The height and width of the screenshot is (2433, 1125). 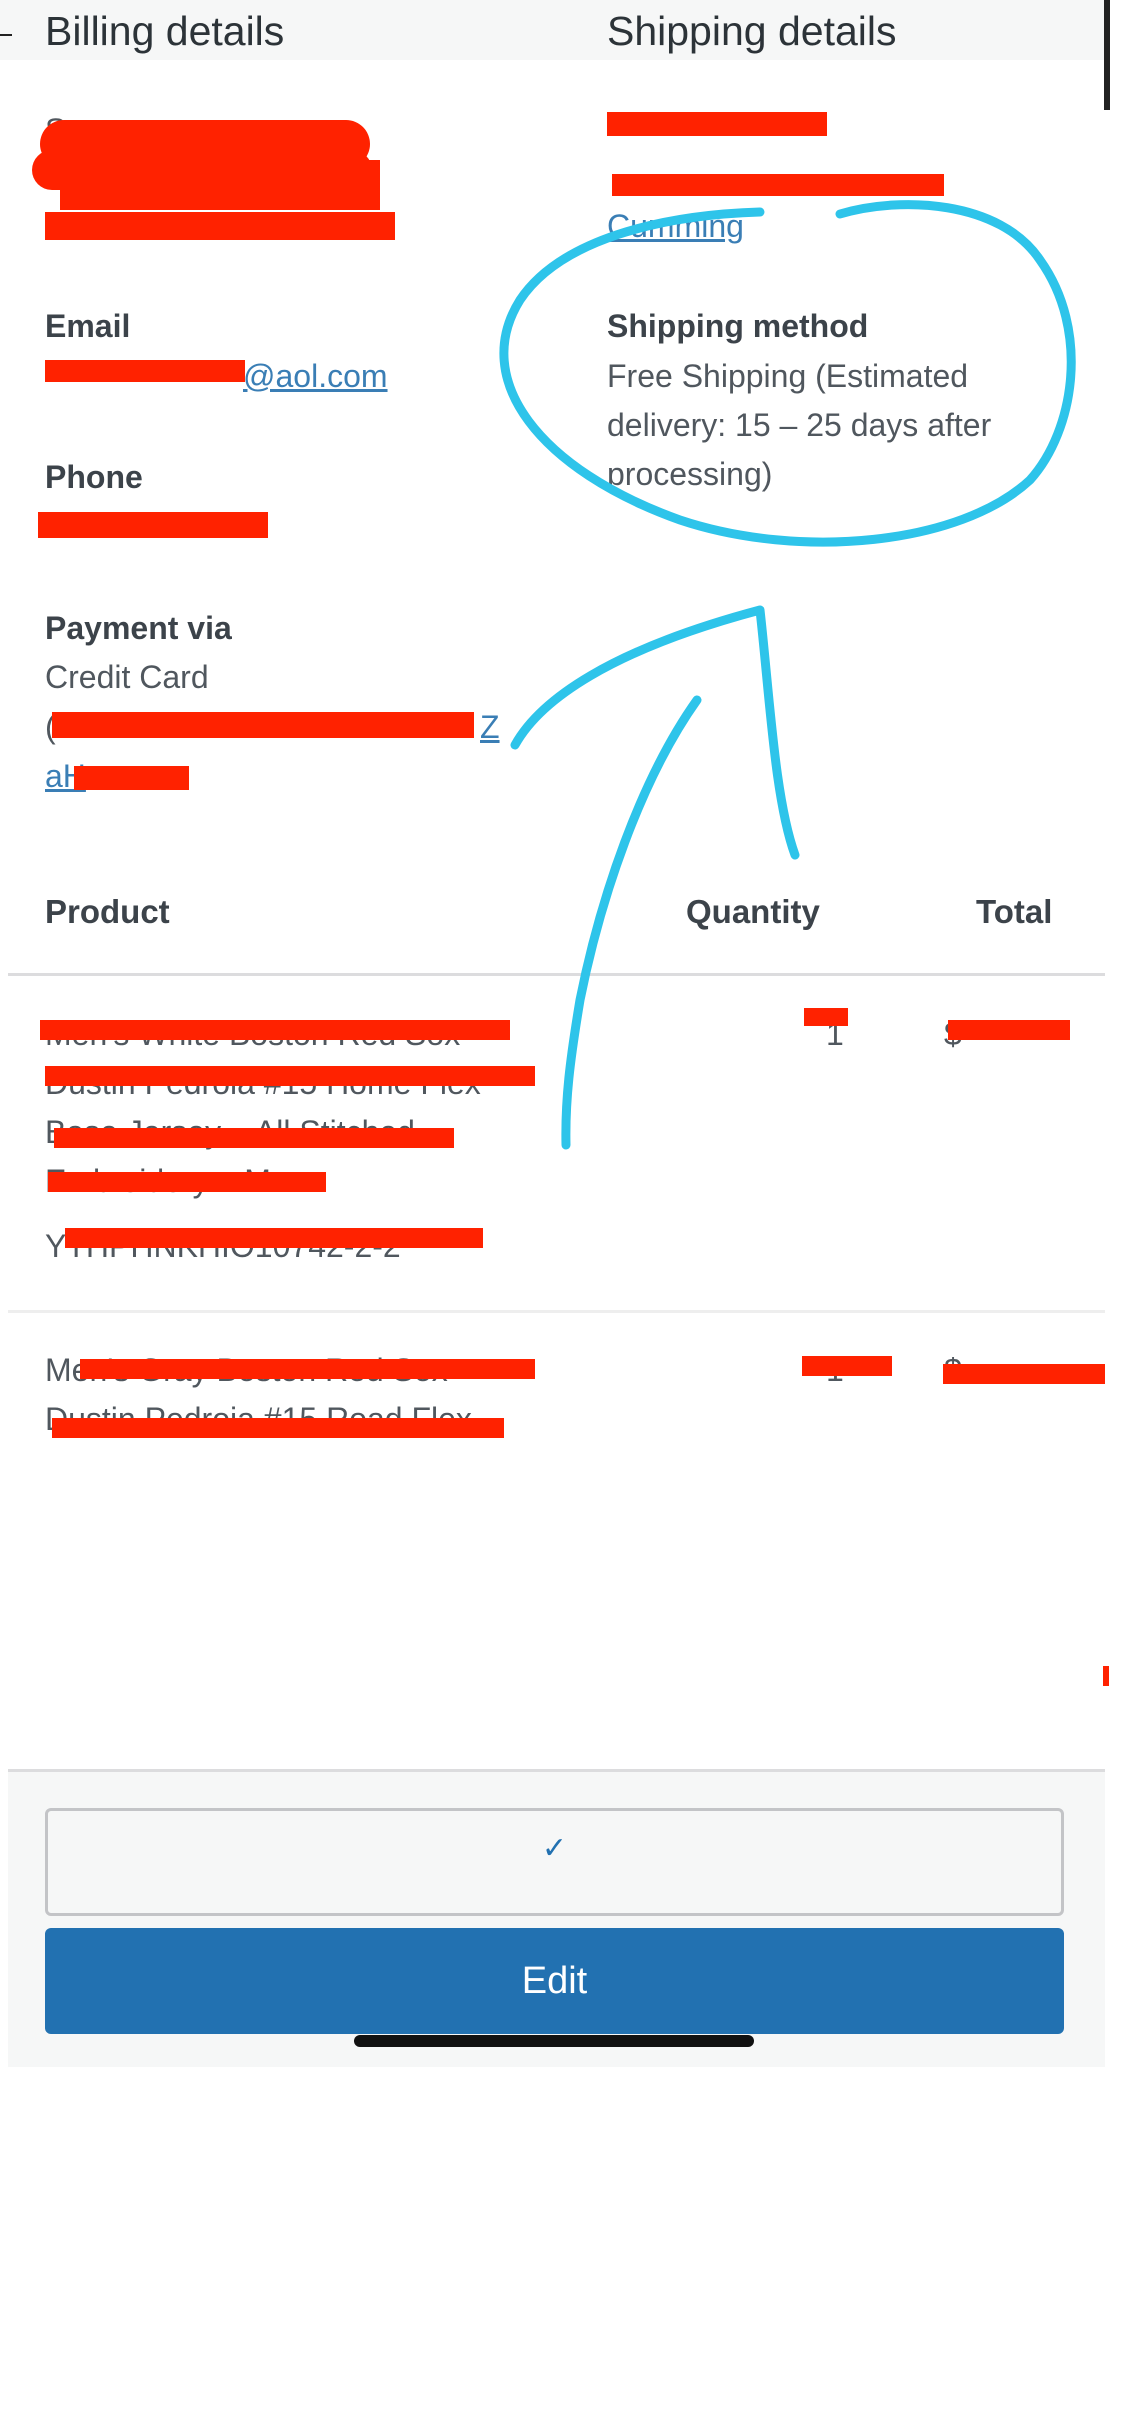 I want to click on shipping-city-link: Cumming, so click(x=675, y=226).